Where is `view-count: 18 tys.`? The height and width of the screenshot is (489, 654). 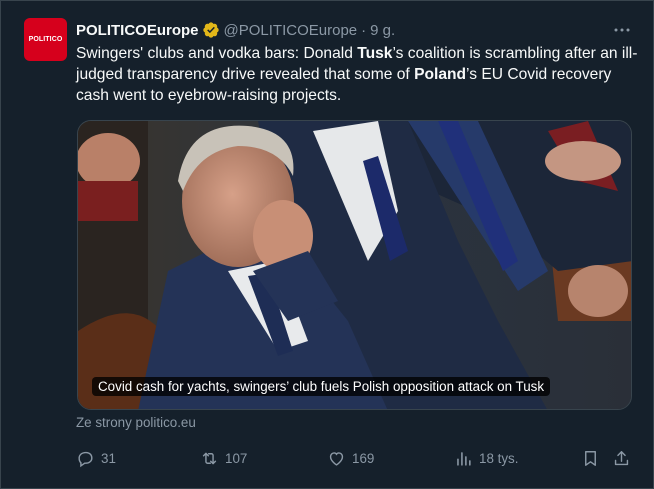
view-count: 18 tys. is located at coordinates (499, 458).